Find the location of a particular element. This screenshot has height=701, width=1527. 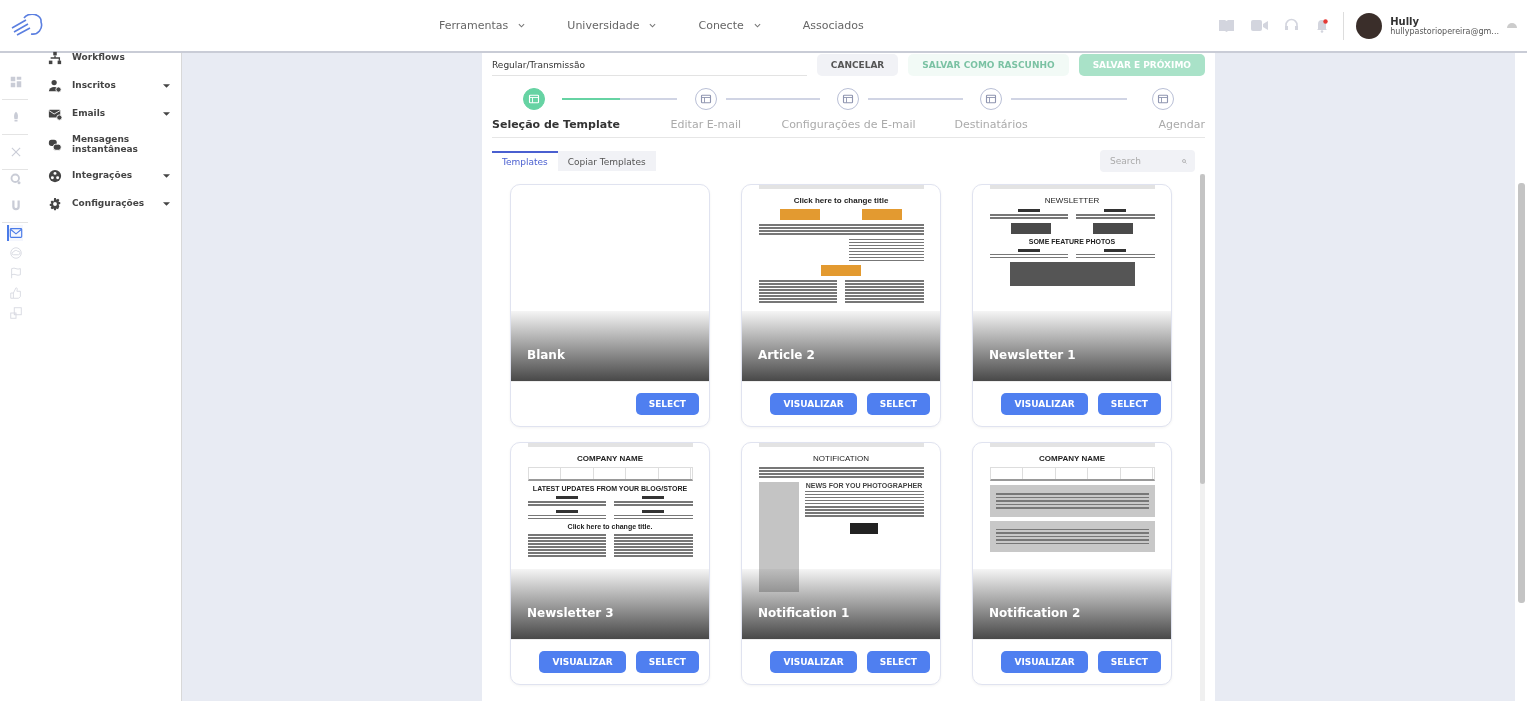

sidebar-item: Configurações is located at coordinates (109, 203).